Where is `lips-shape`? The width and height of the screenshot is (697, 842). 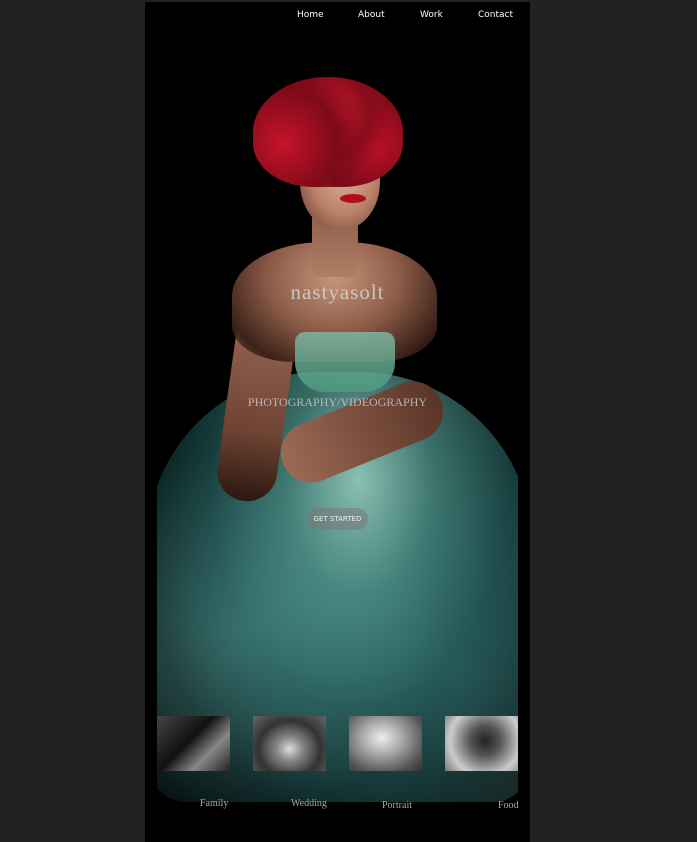 lips-shape is located at coordinates (353, 198).